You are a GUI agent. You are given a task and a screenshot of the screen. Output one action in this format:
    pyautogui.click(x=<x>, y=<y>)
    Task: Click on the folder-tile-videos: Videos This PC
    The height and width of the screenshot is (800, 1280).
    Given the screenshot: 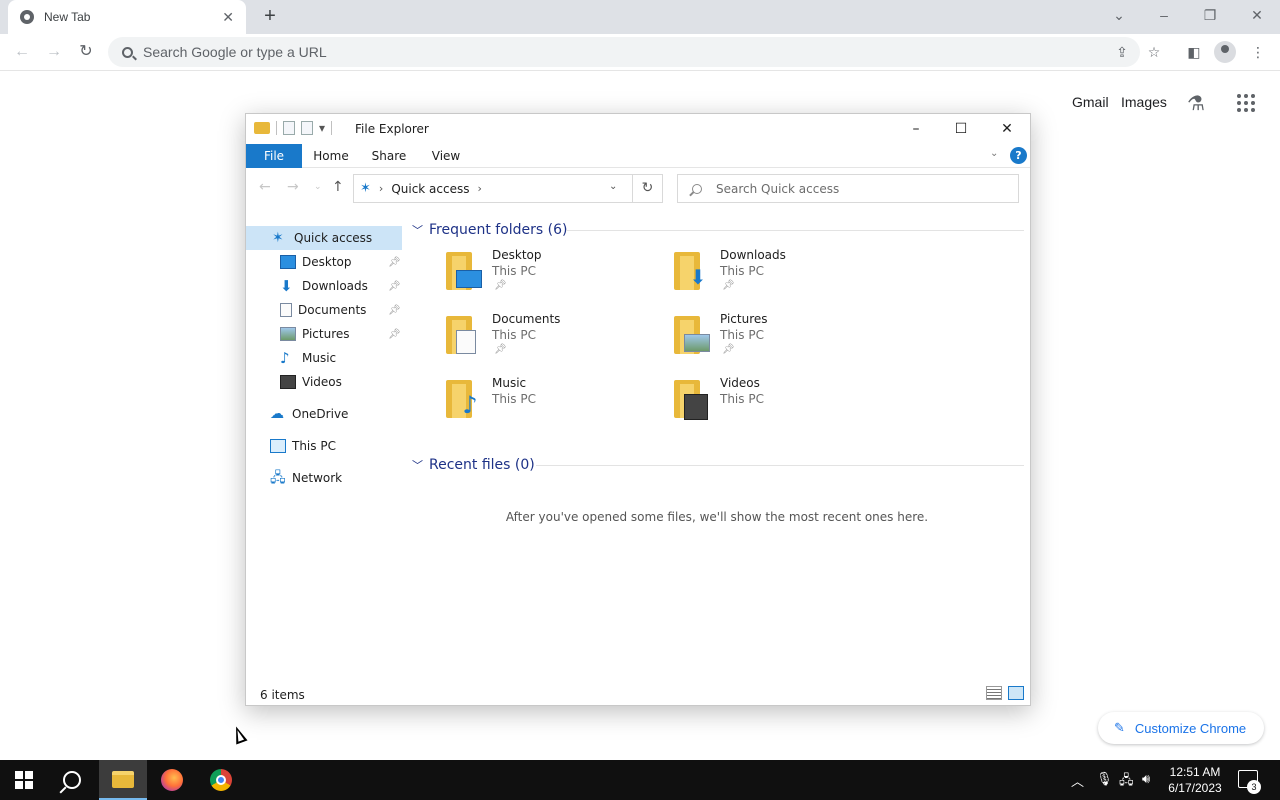 What is the action you would take?
    pyautogui.click(x=784, y=402)
    